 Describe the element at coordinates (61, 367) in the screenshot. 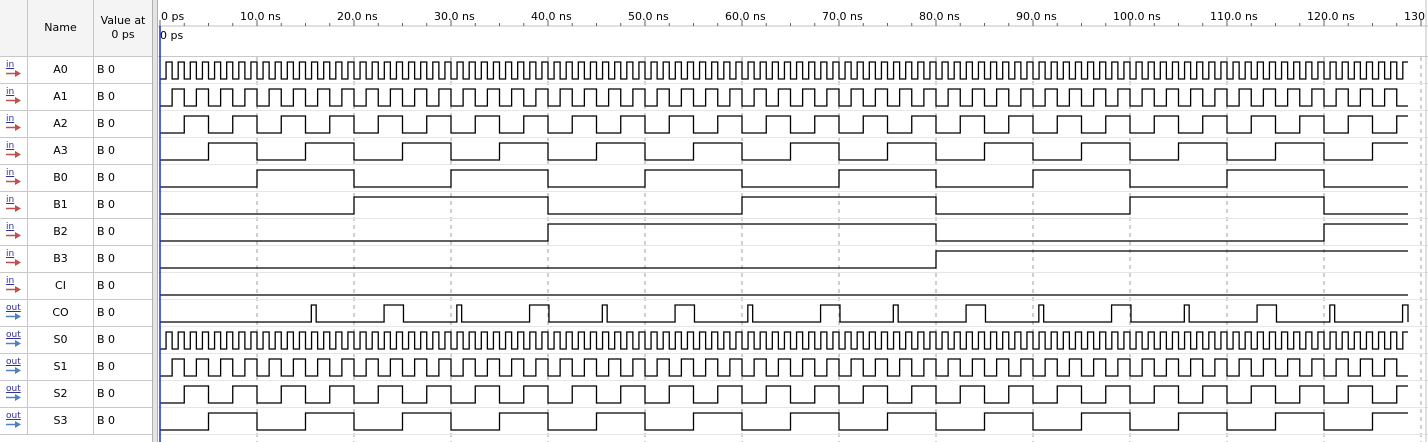

I see `signal-name: S1` at that location.